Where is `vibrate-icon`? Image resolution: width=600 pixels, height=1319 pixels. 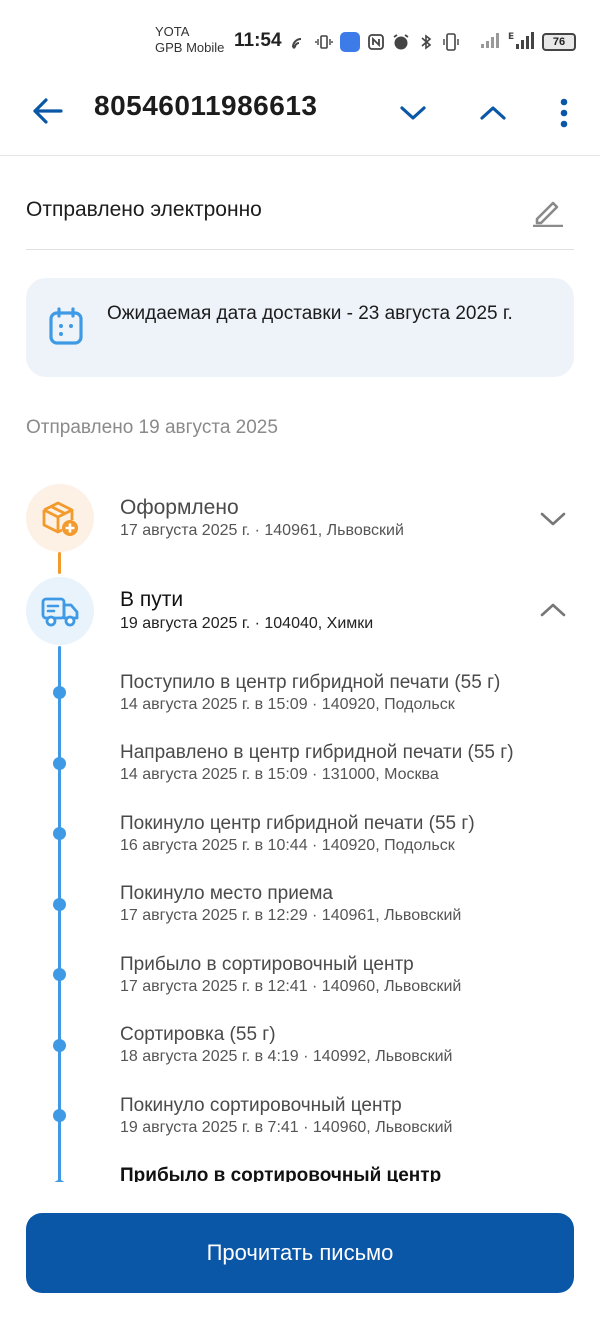 vibrate-icon is located at coordinates (324, 42).